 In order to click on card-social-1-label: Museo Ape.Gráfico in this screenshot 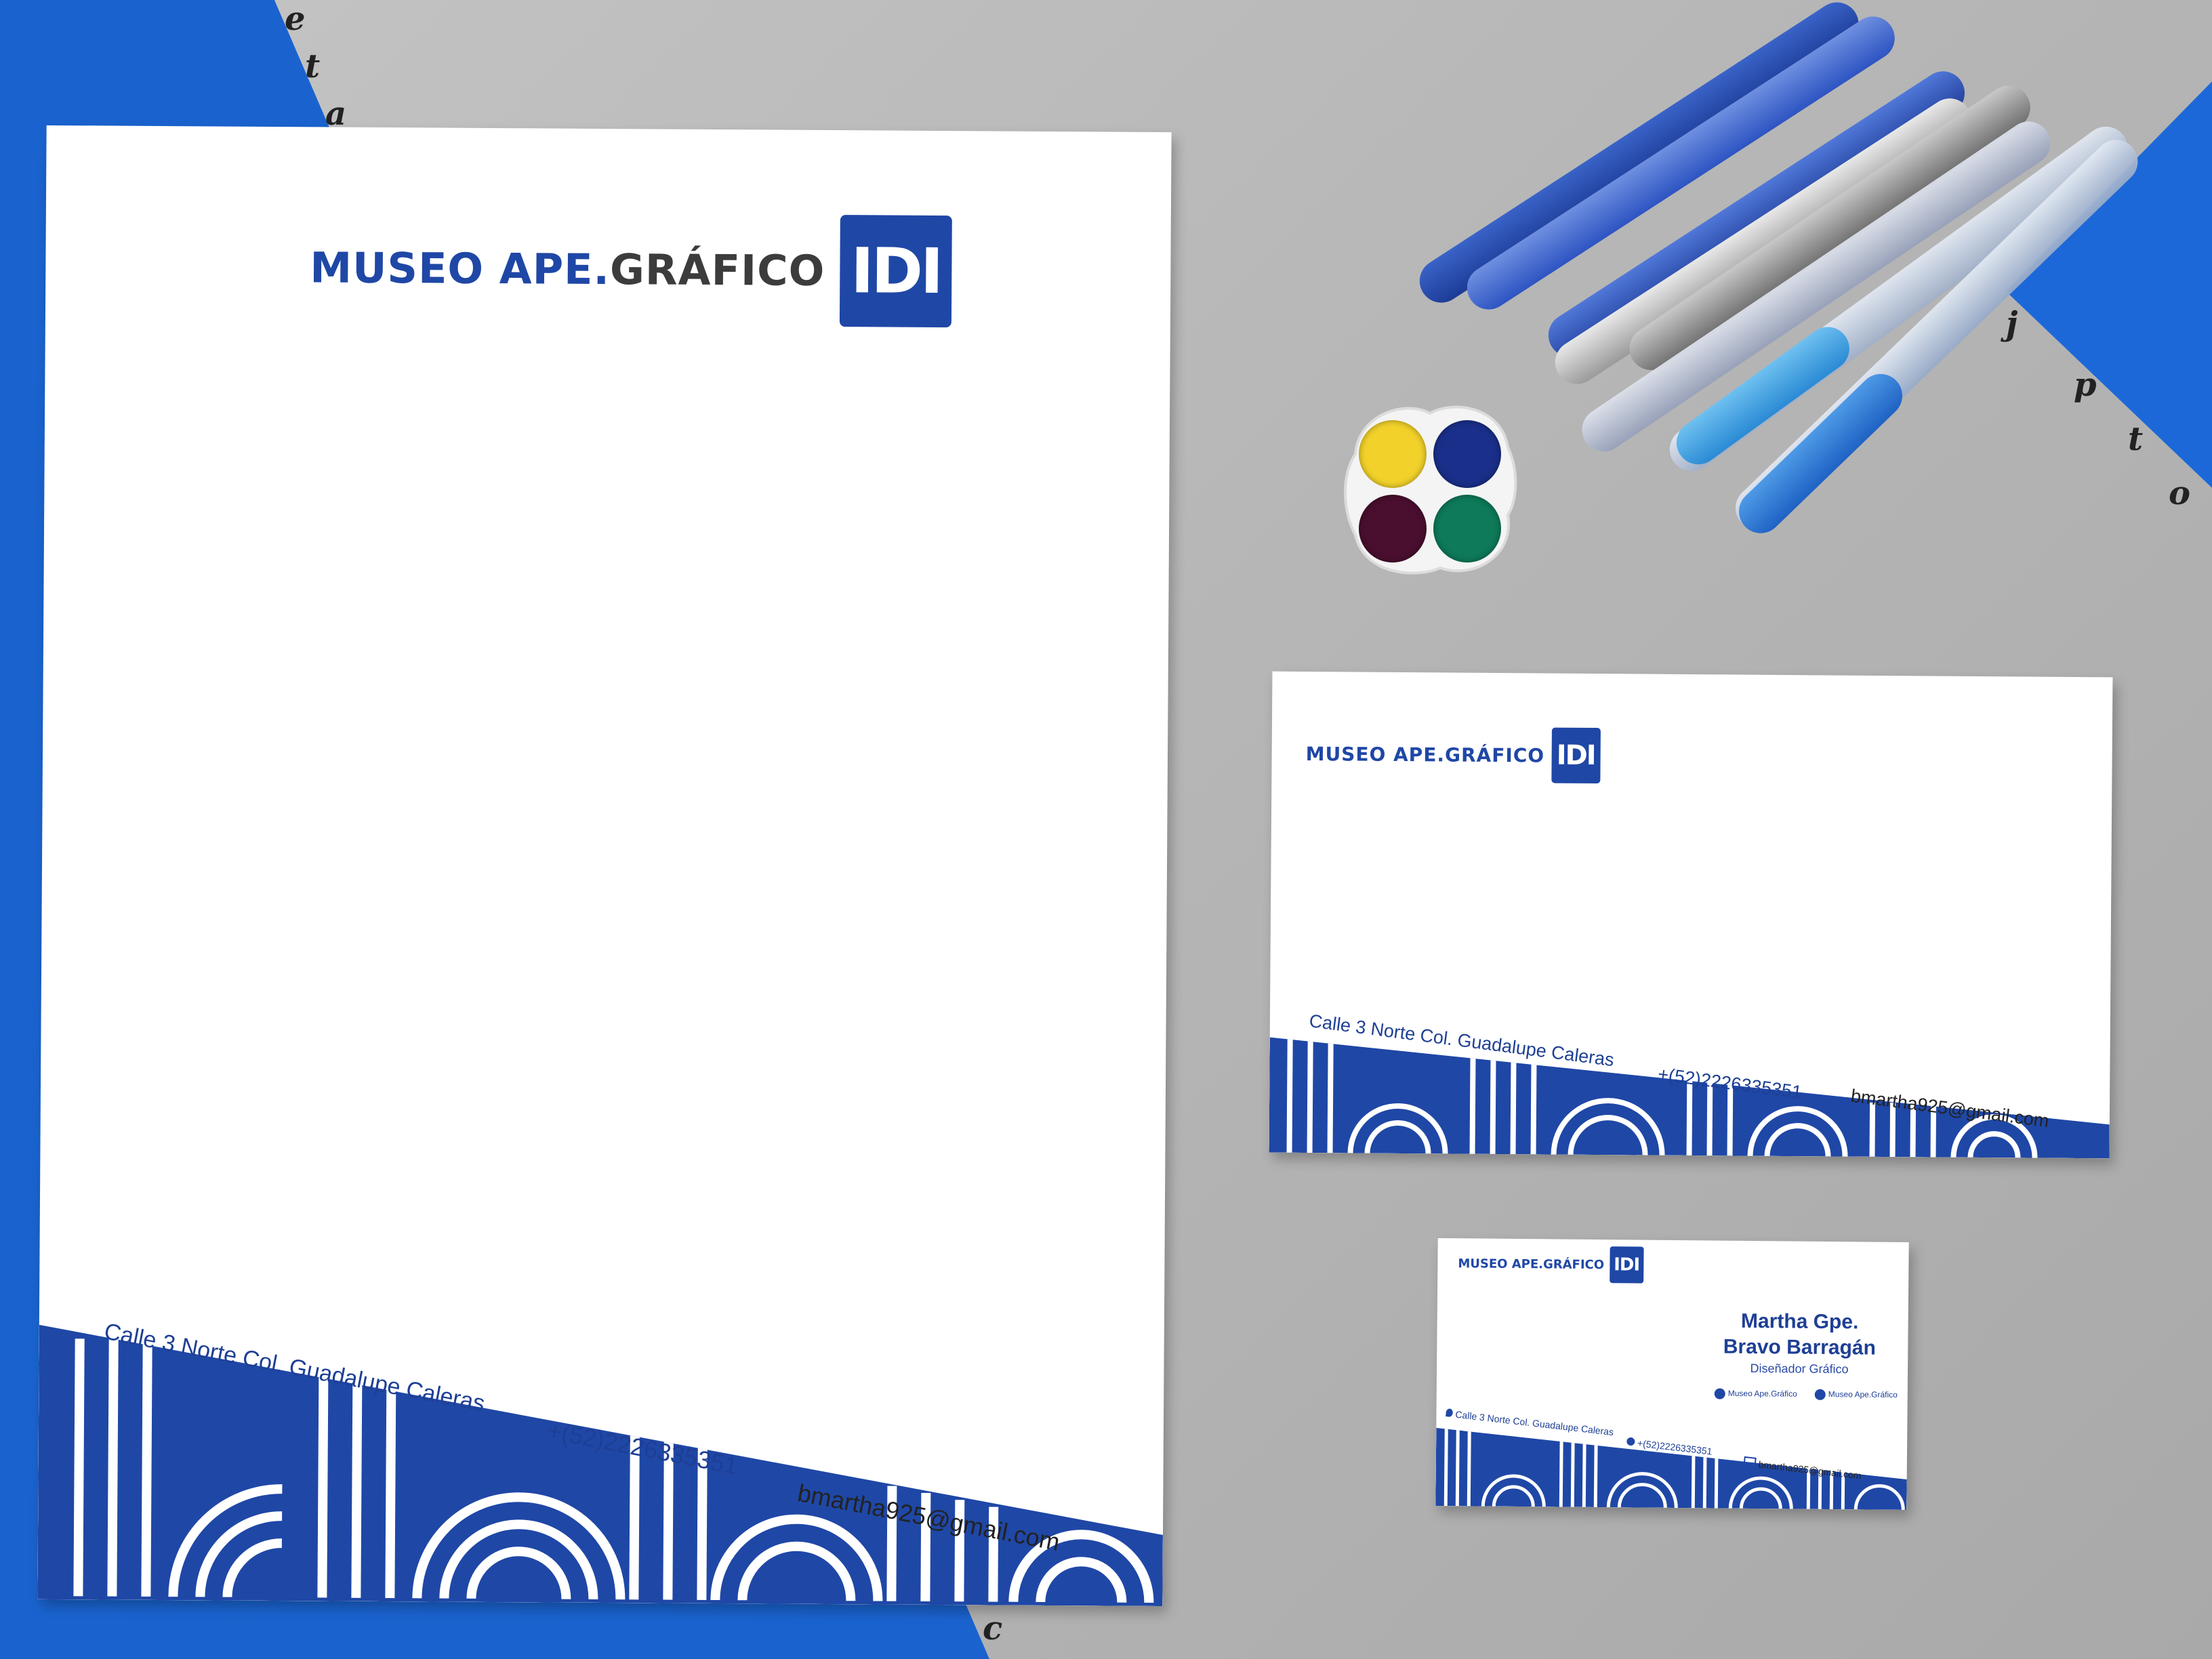, I will do `click(1762, 1393)`.